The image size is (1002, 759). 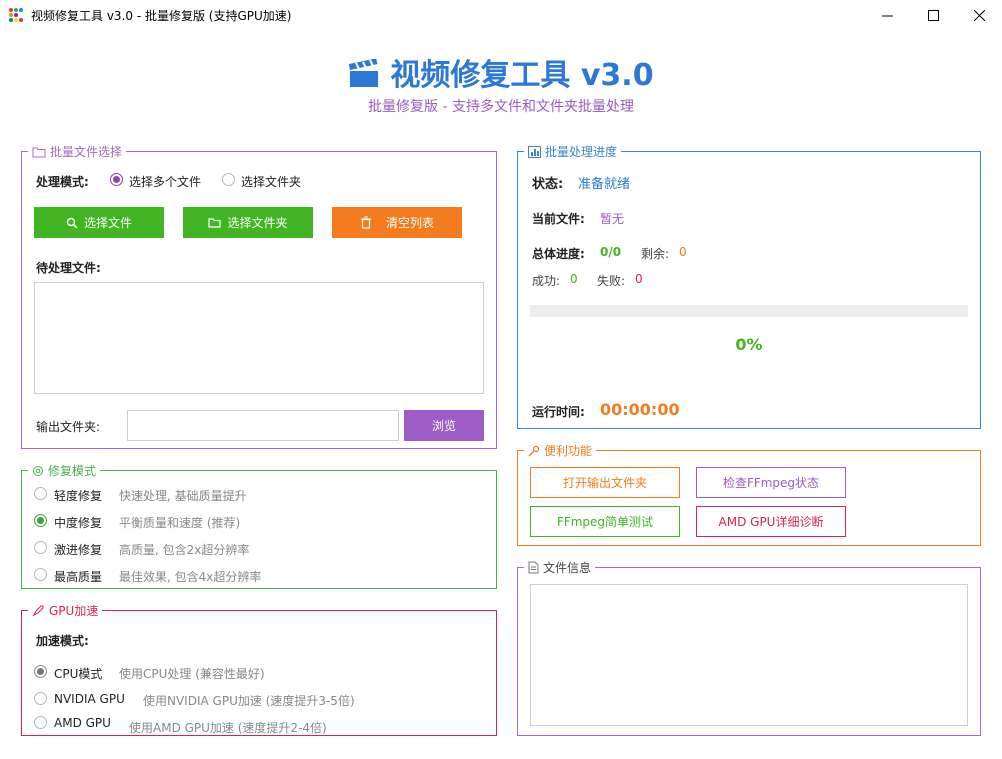 I want to click on pending-files-label: 待处理文件:, so click(x=68, y=268).